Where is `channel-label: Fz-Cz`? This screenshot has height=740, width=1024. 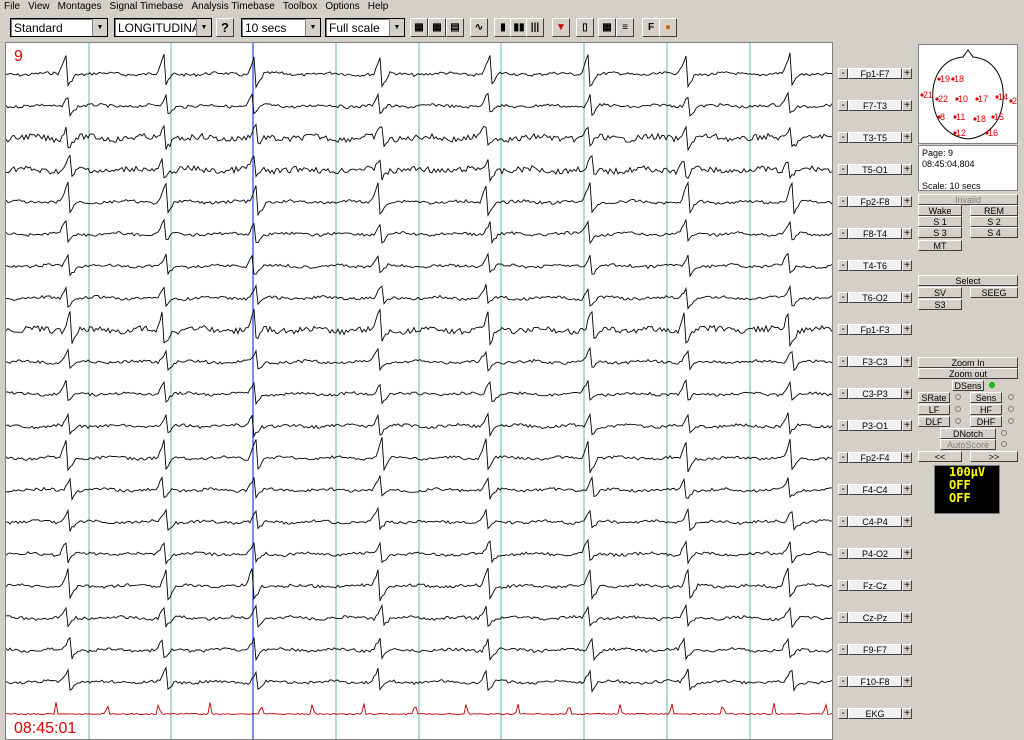
channel-label: Fz-Cz is located at coordinates (875, 585).